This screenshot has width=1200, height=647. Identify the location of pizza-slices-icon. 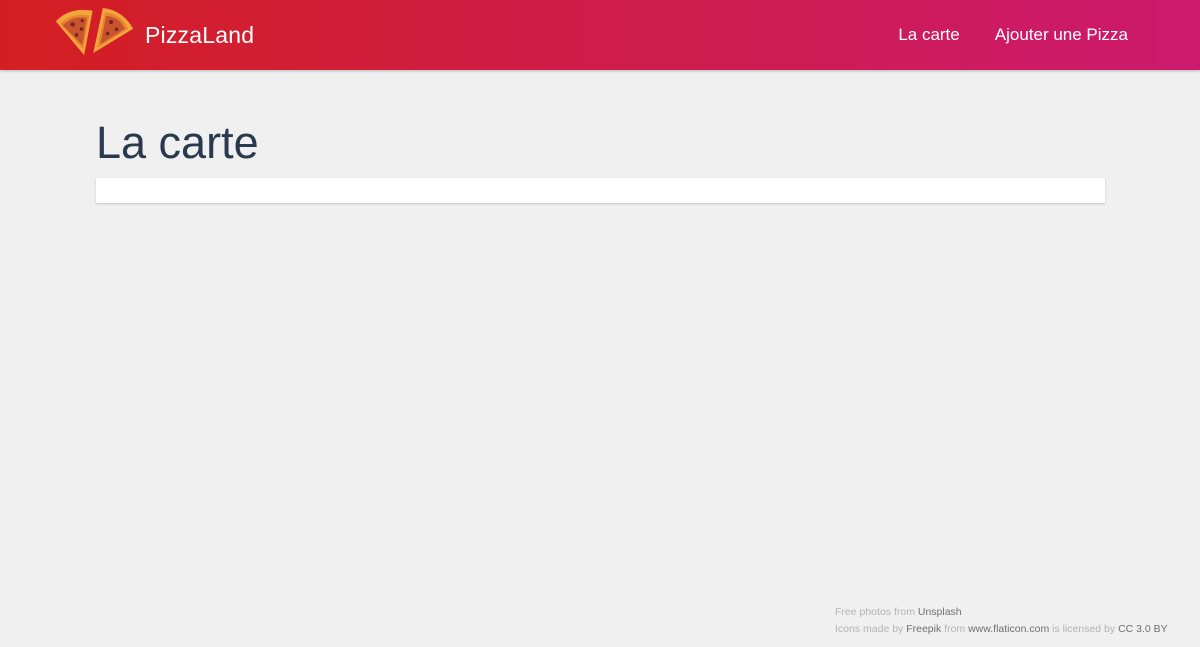
(94, 31).